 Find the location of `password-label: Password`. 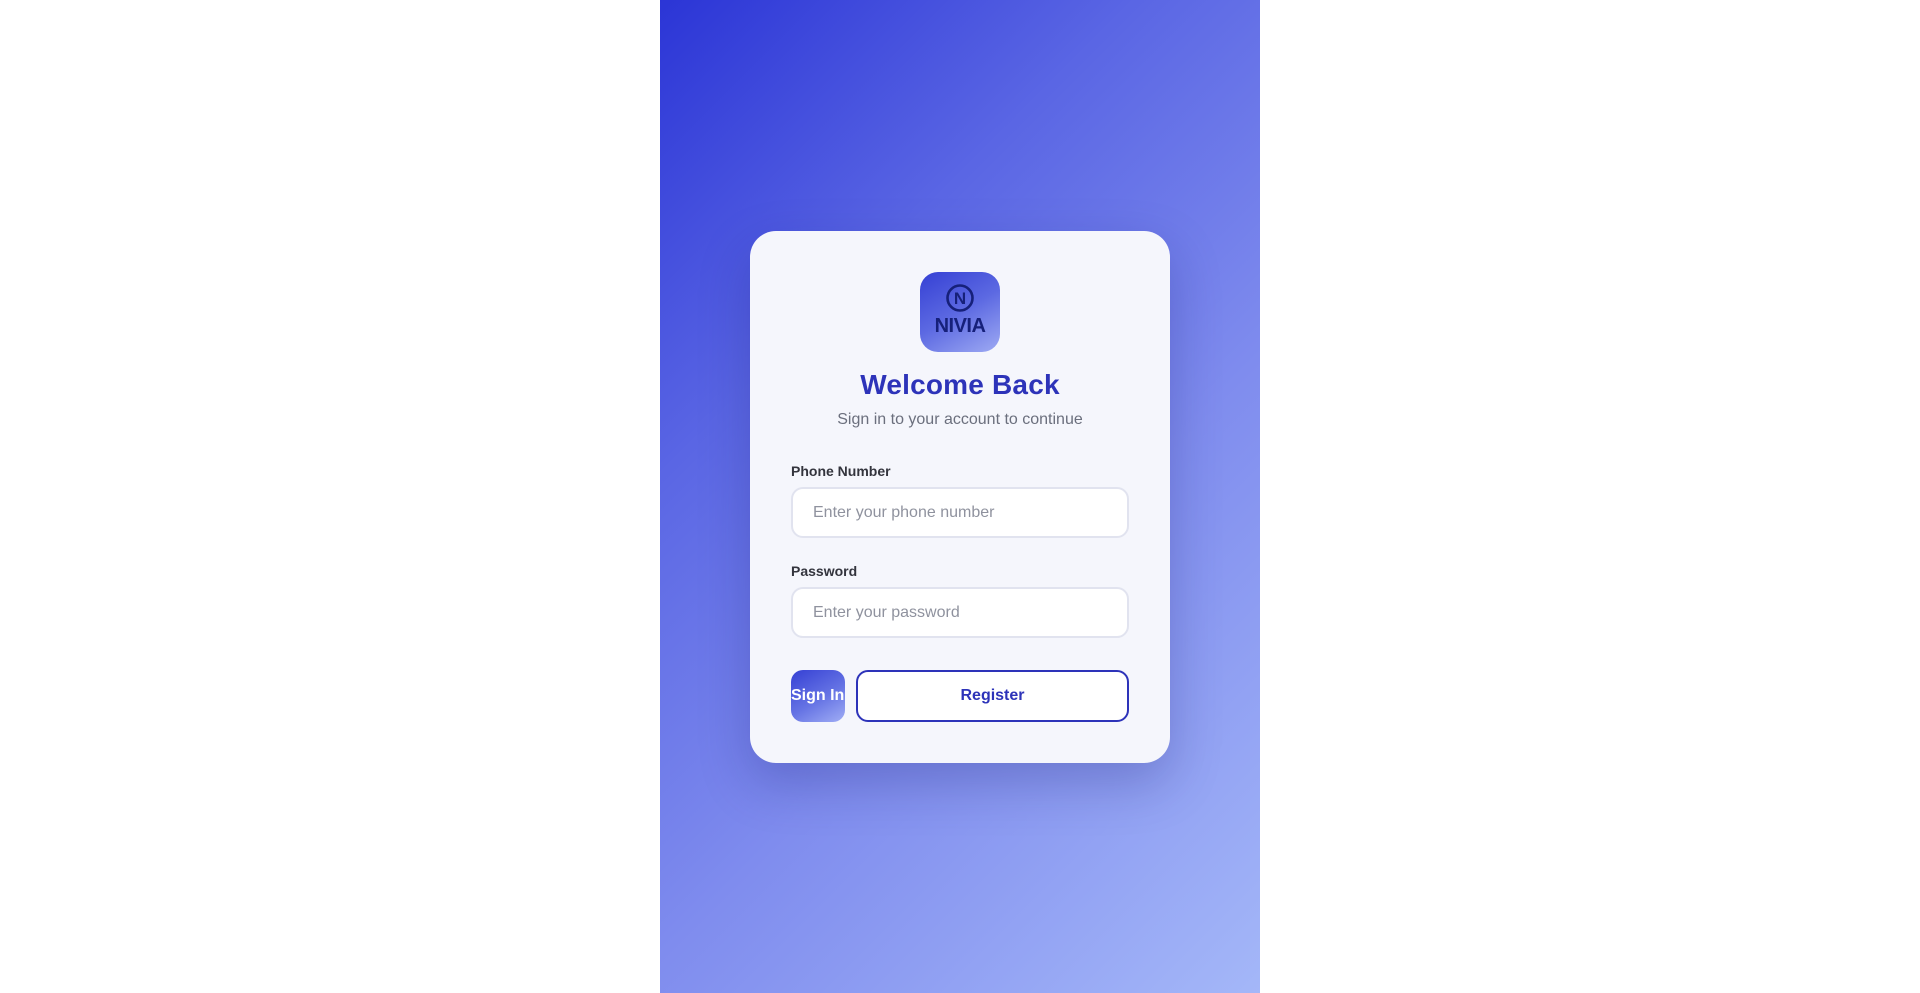

password-label: Password is located at coordinates (824, 571).